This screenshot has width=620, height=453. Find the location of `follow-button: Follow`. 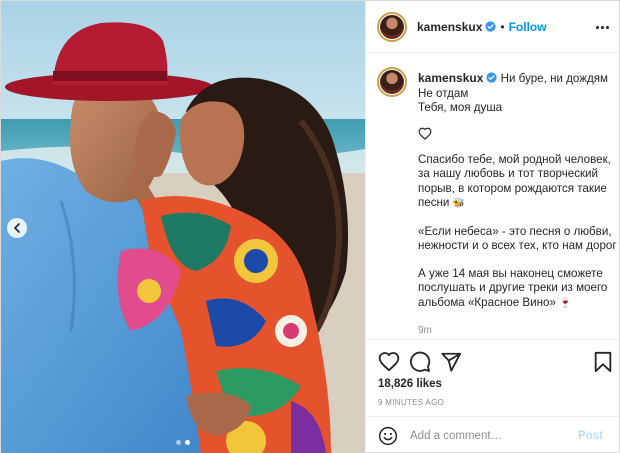

follow-button: Follow is located at coordinates (528, 27).